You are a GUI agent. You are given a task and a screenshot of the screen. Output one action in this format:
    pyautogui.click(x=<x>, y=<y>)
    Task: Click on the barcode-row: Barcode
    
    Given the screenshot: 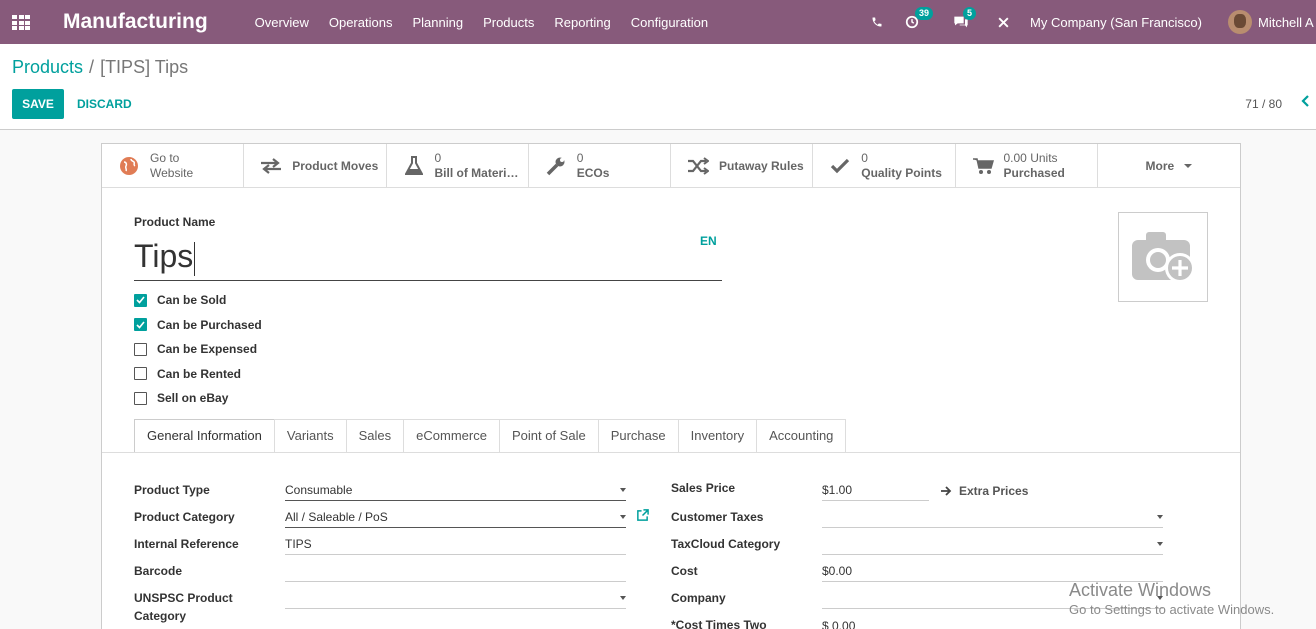 What is the action you would take?
    pyautogui.click(x=381, y=571)
    